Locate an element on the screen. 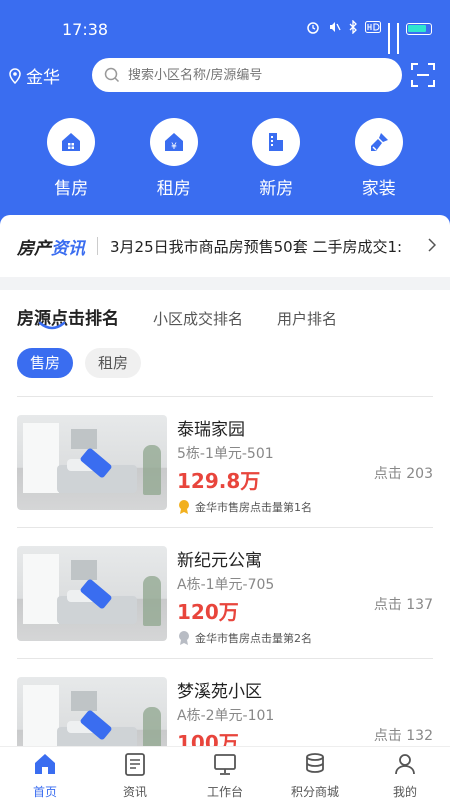 The height and width of the screenshot is (800, 450). nav-profile: 我的 is located at coordinates (405, 773).